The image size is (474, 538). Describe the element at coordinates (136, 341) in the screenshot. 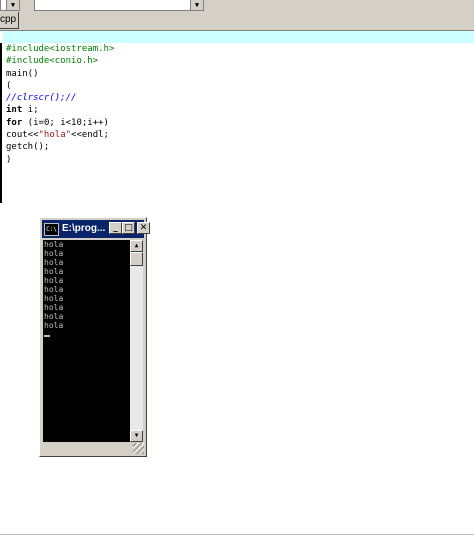

I see `vertical-scrollbar: ▲ ▼` at that location.